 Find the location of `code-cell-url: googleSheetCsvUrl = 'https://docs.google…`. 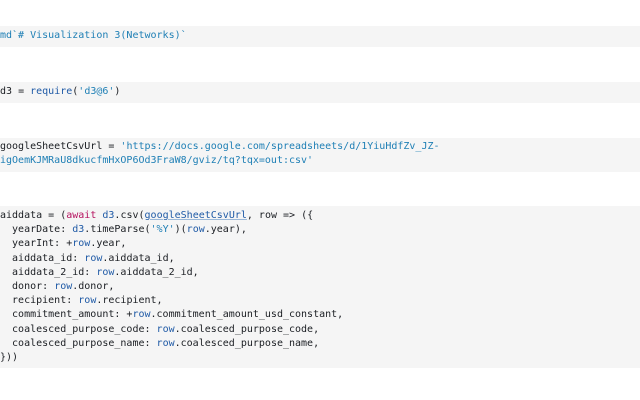

code-cell-url: googleSheetCsvUrl = 'https://docs.google… is located at coordinates (320, 155).